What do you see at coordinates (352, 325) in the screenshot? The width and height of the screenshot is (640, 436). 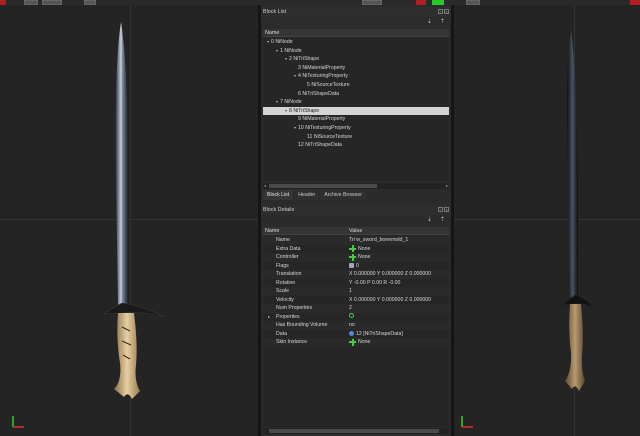 I see `detail-value-cell: no` at bounding box center [352, 325].